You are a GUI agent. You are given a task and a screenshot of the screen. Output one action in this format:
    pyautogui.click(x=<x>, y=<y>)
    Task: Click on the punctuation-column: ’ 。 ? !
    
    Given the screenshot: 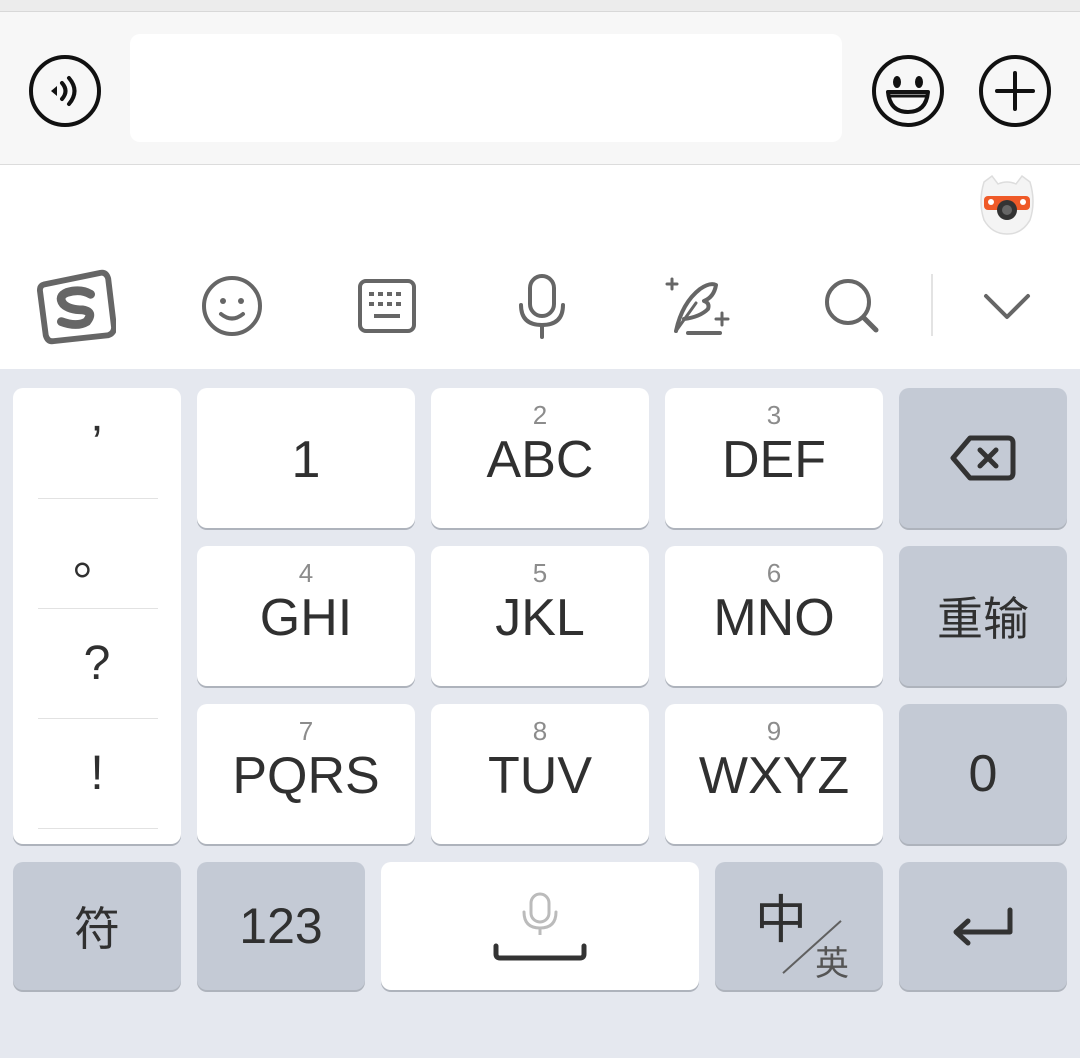 What is the action you would take?
    pyautogui.click(x=97, y=616)
    